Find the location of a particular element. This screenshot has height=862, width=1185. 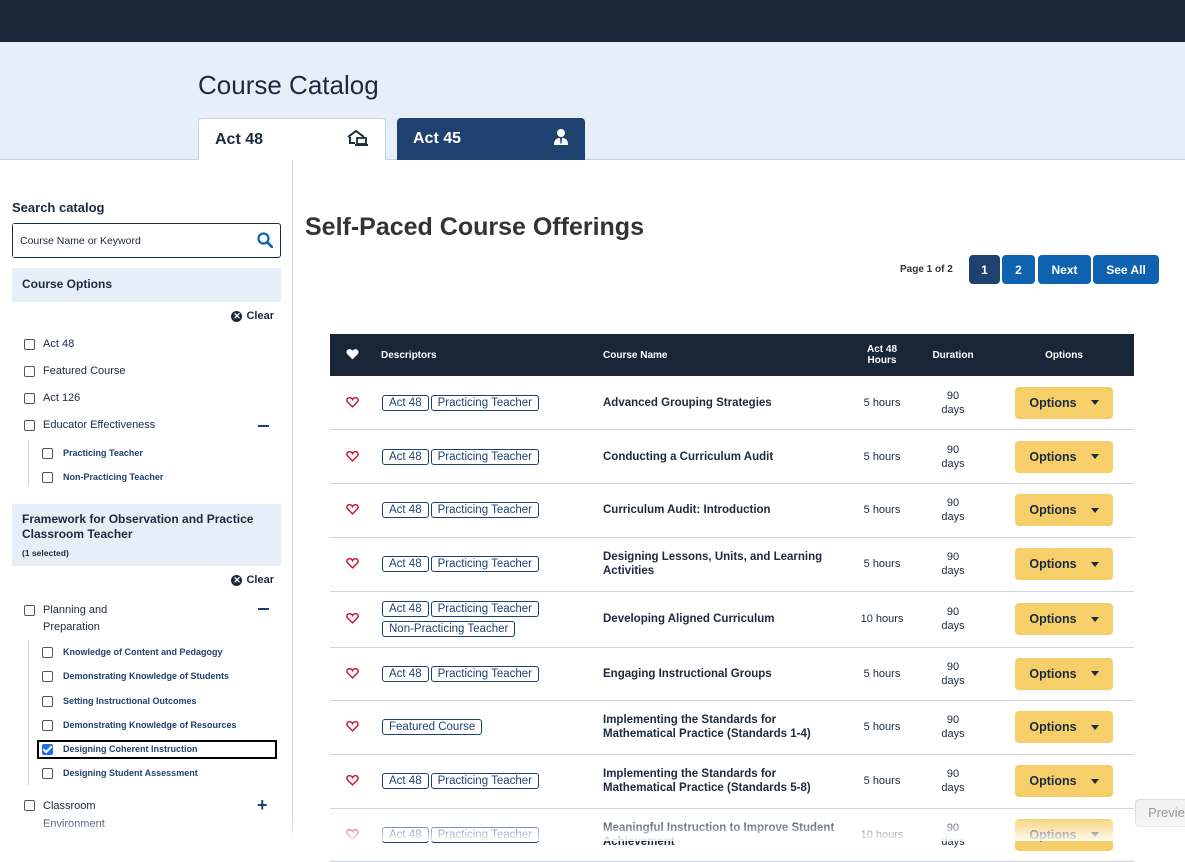

duration-header: Duration is located at coordinates (953, 355).